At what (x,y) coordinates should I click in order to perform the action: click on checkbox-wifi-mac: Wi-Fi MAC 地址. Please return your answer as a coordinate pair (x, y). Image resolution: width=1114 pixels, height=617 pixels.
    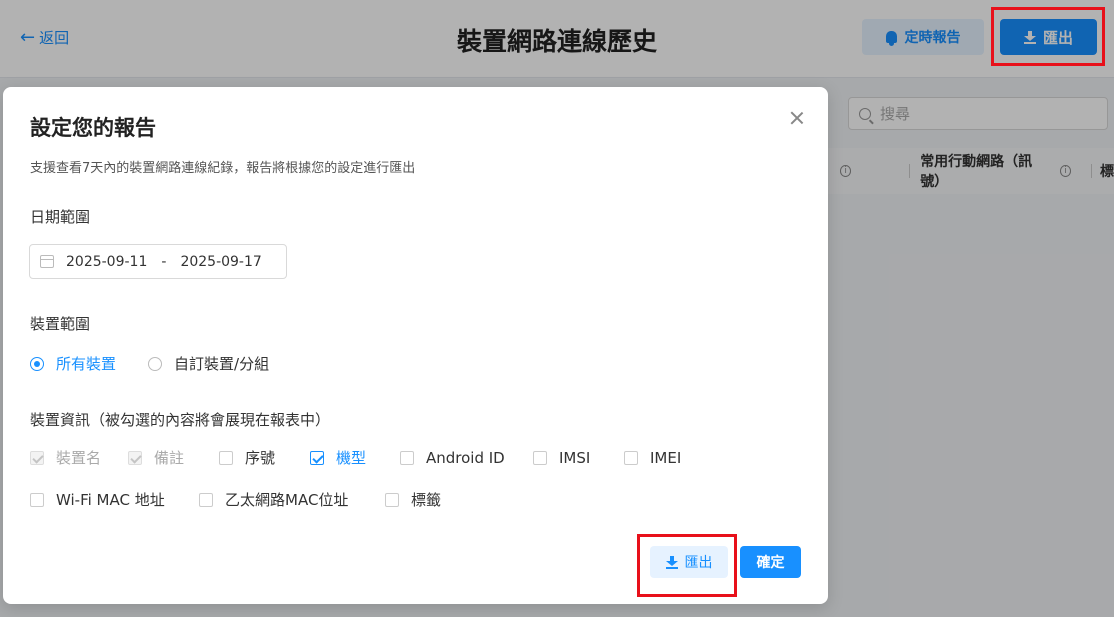
    Looking at the image, I should click on (114, 499).